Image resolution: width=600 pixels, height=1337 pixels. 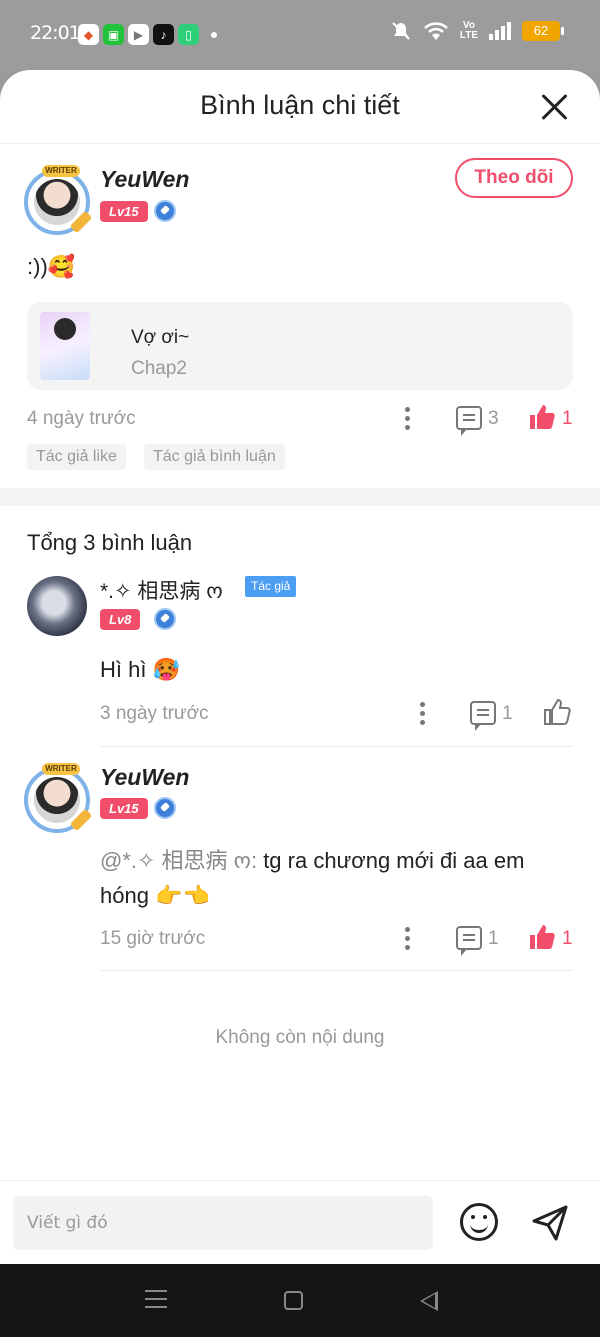 I want to click on section-divider, so click(x=300, y=497).